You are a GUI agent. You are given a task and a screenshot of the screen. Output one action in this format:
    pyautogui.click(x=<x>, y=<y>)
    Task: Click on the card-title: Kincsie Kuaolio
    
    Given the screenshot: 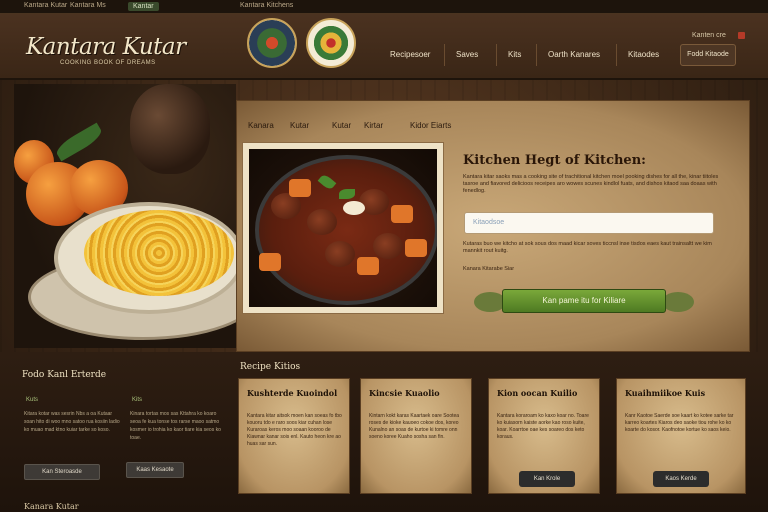 What is the action you would take?
    pyautogui.click(x=404, y=393)
    